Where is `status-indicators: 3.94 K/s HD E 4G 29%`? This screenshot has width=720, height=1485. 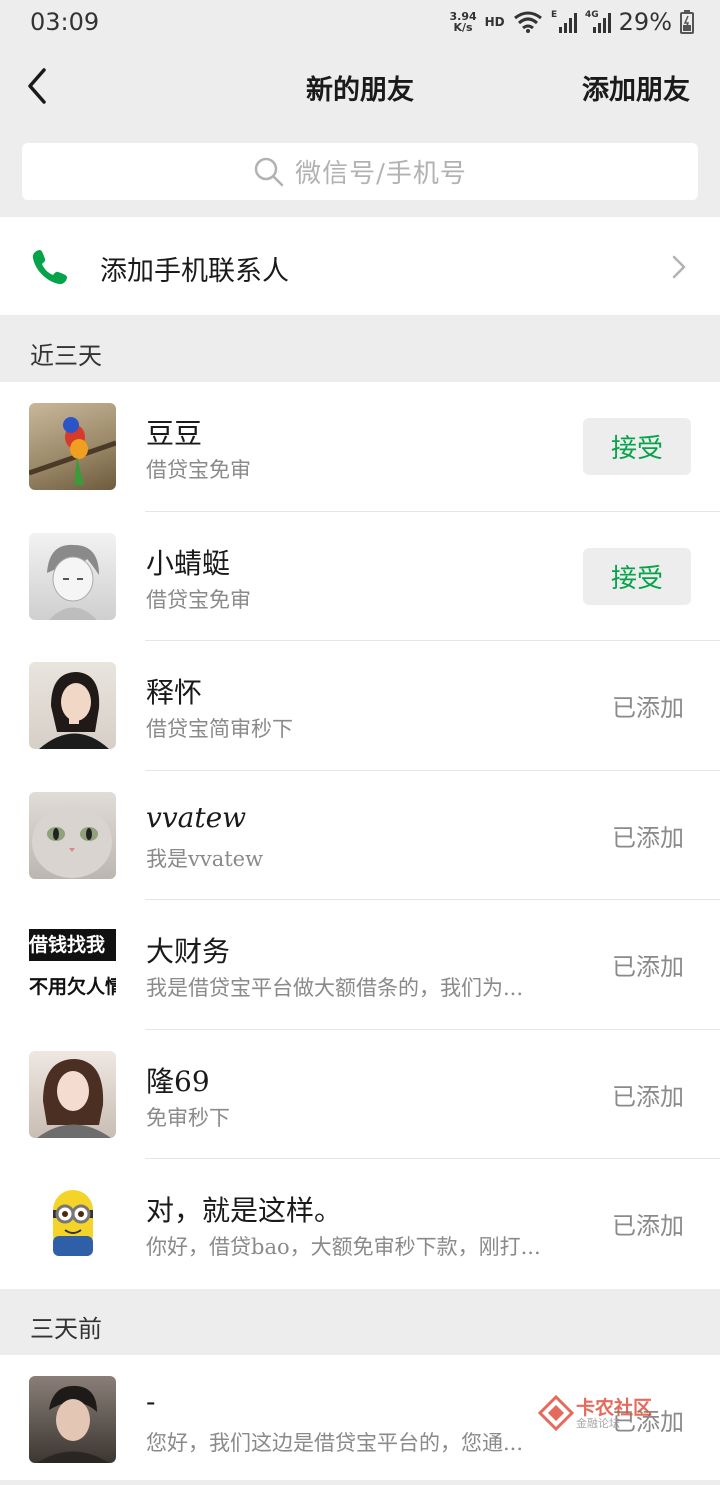 status-indicators: 3.94 K/s HD E 4G 29% is located at coordinates (571, 22).